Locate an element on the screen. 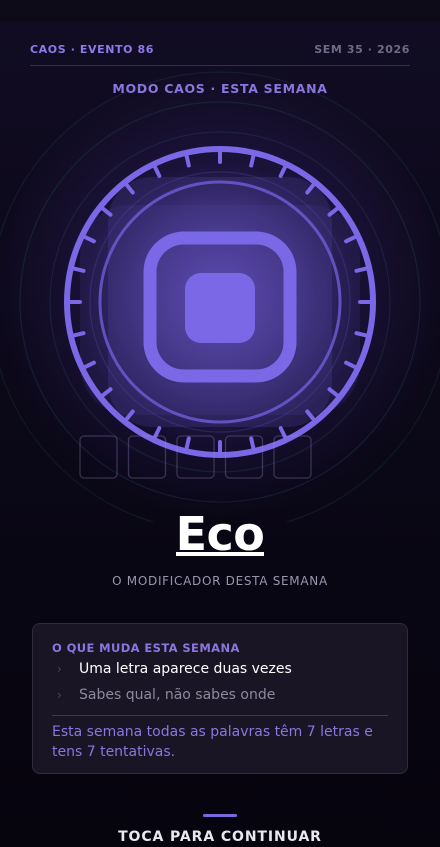 The height and width of the screenshot is (847, 440). rule-item: › Uma letra aparece duas vezes is located at coordinates (174, 669).